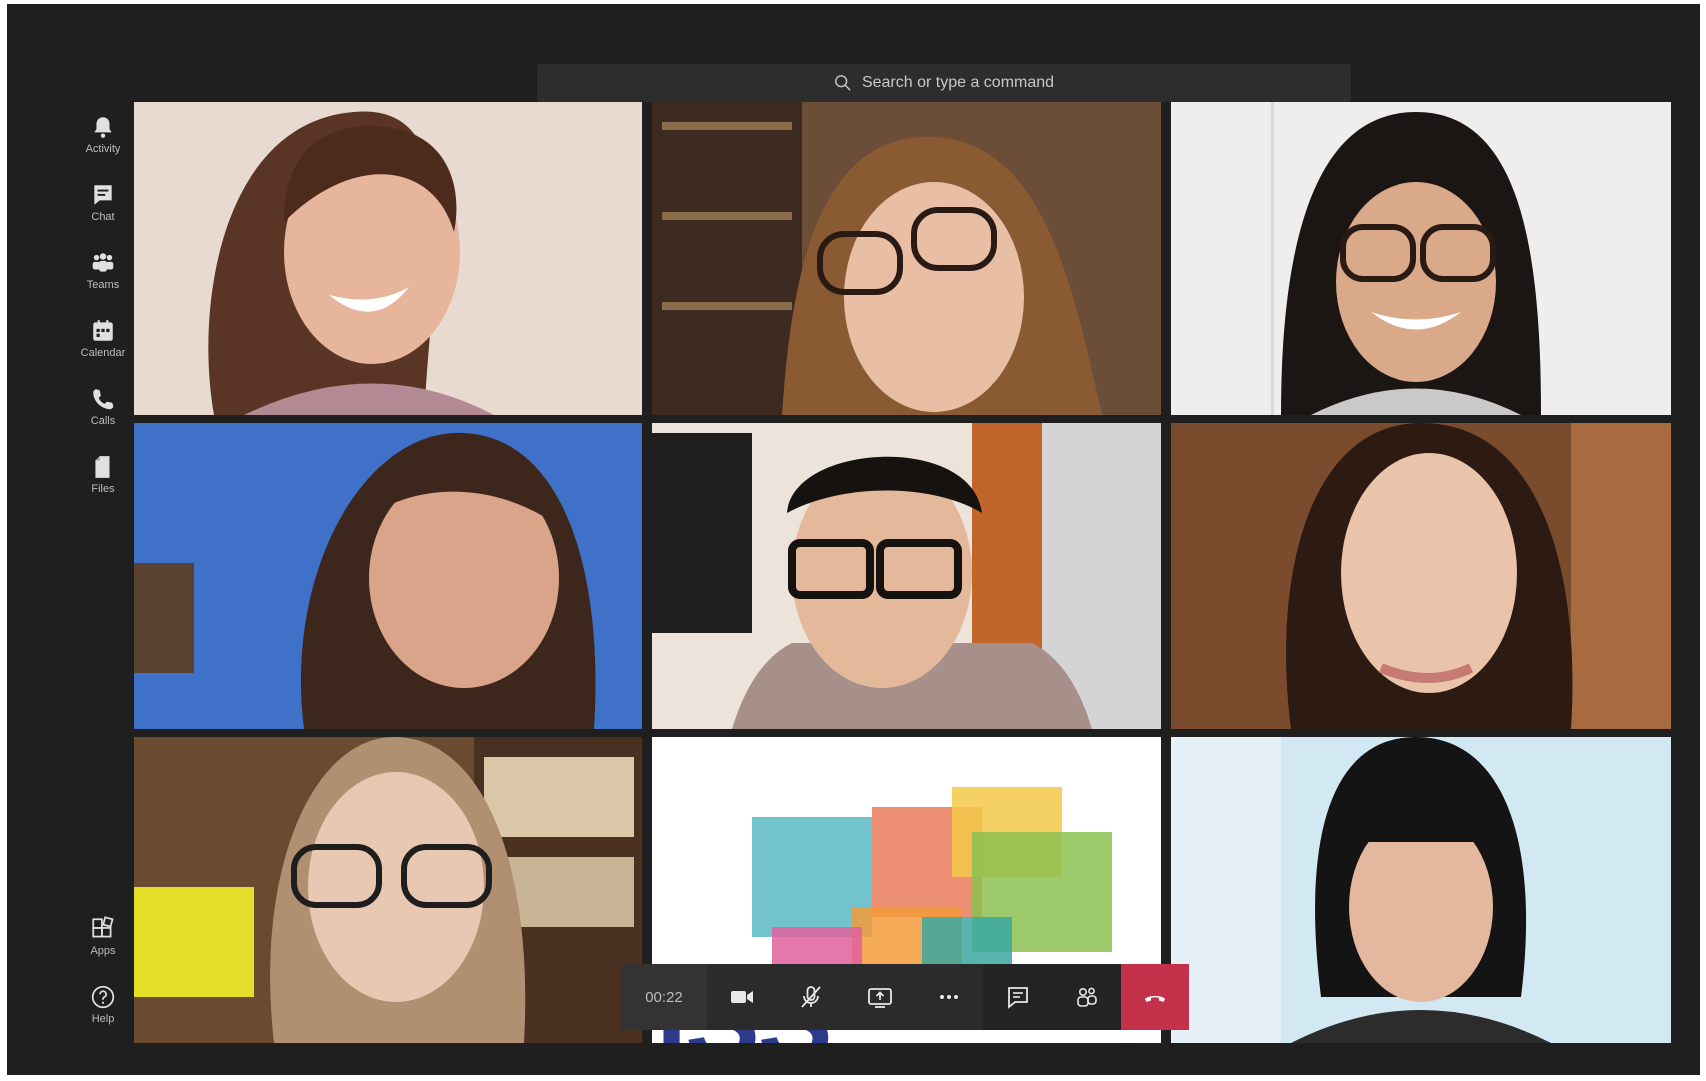 The height and width of the screenshot is (1081, 1706). I want to click on rail-label-calls: Calls, so click(103, 421).